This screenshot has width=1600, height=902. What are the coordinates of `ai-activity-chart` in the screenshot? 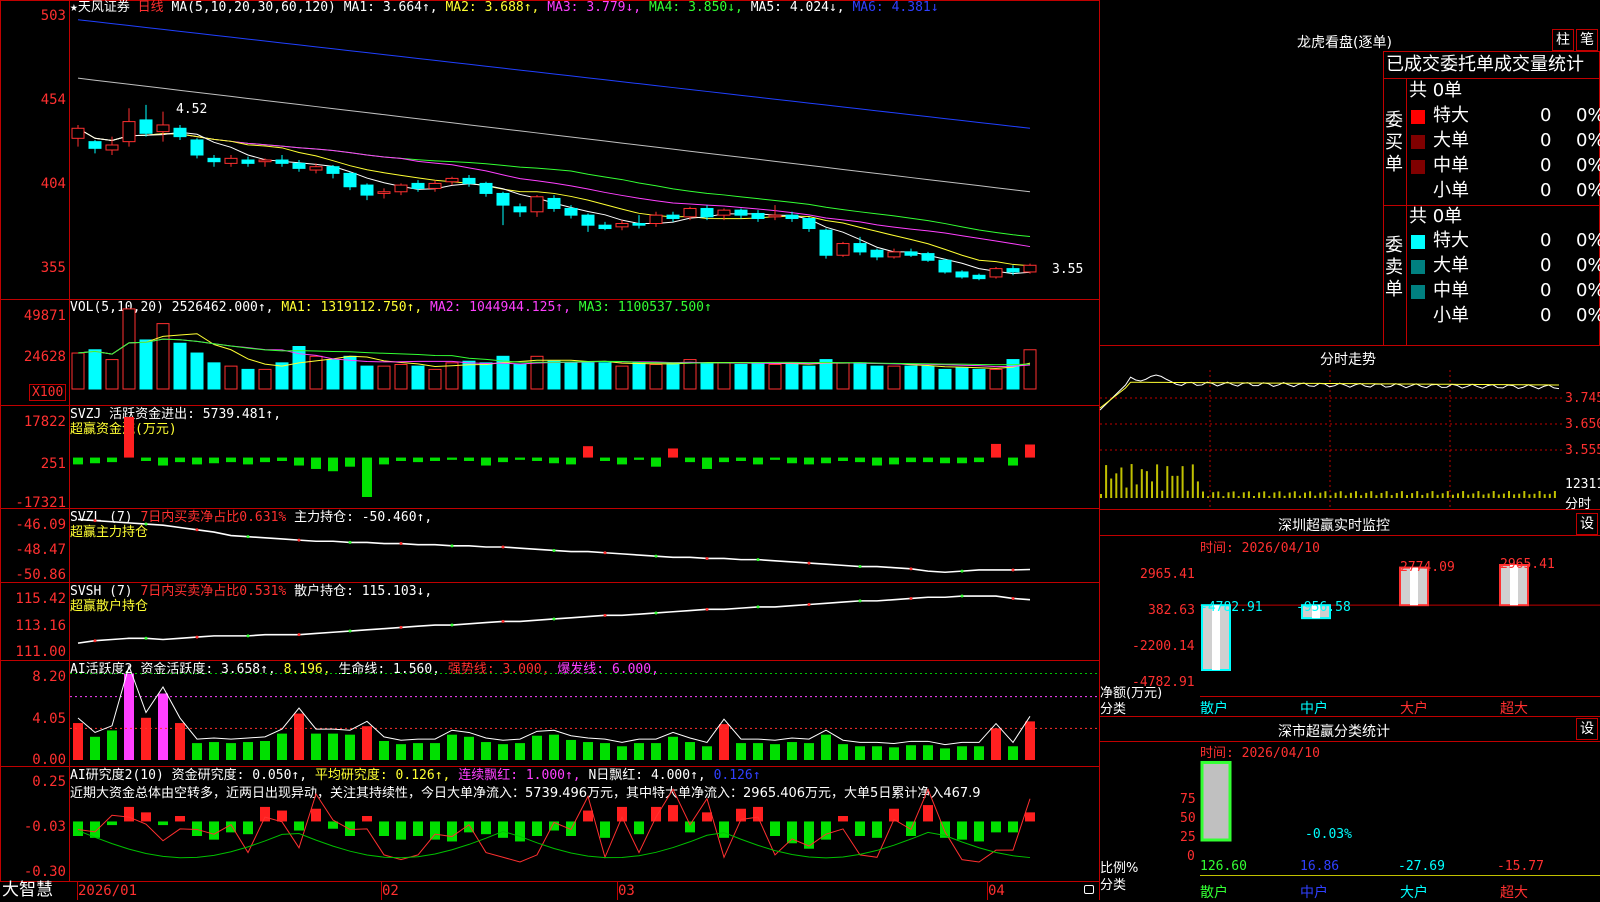 It's located at (550, 713).